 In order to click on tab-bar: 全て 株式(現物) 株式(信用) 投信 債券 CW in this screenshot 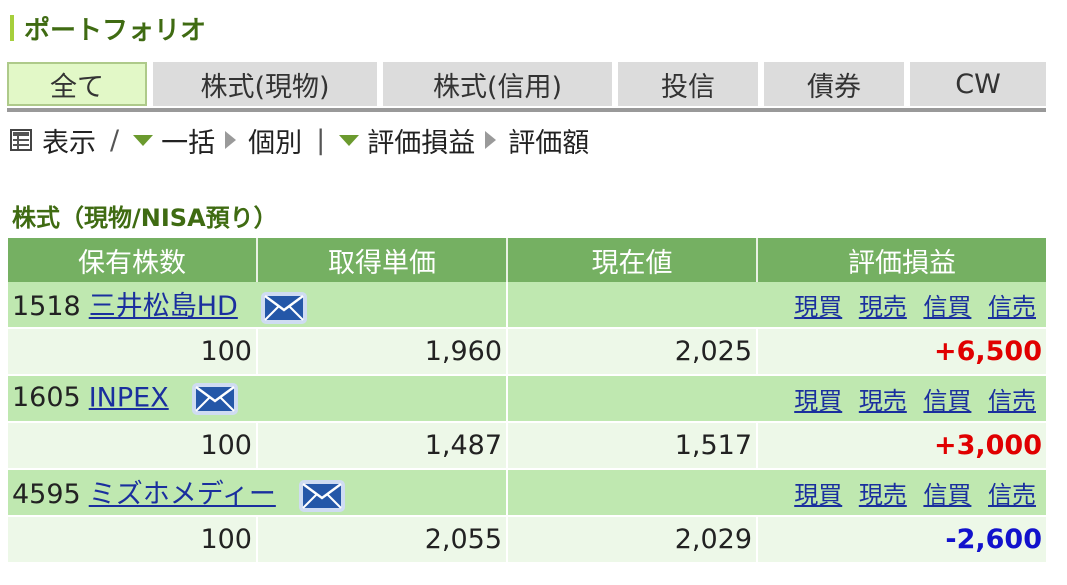, I will do `click(526, 87)`.